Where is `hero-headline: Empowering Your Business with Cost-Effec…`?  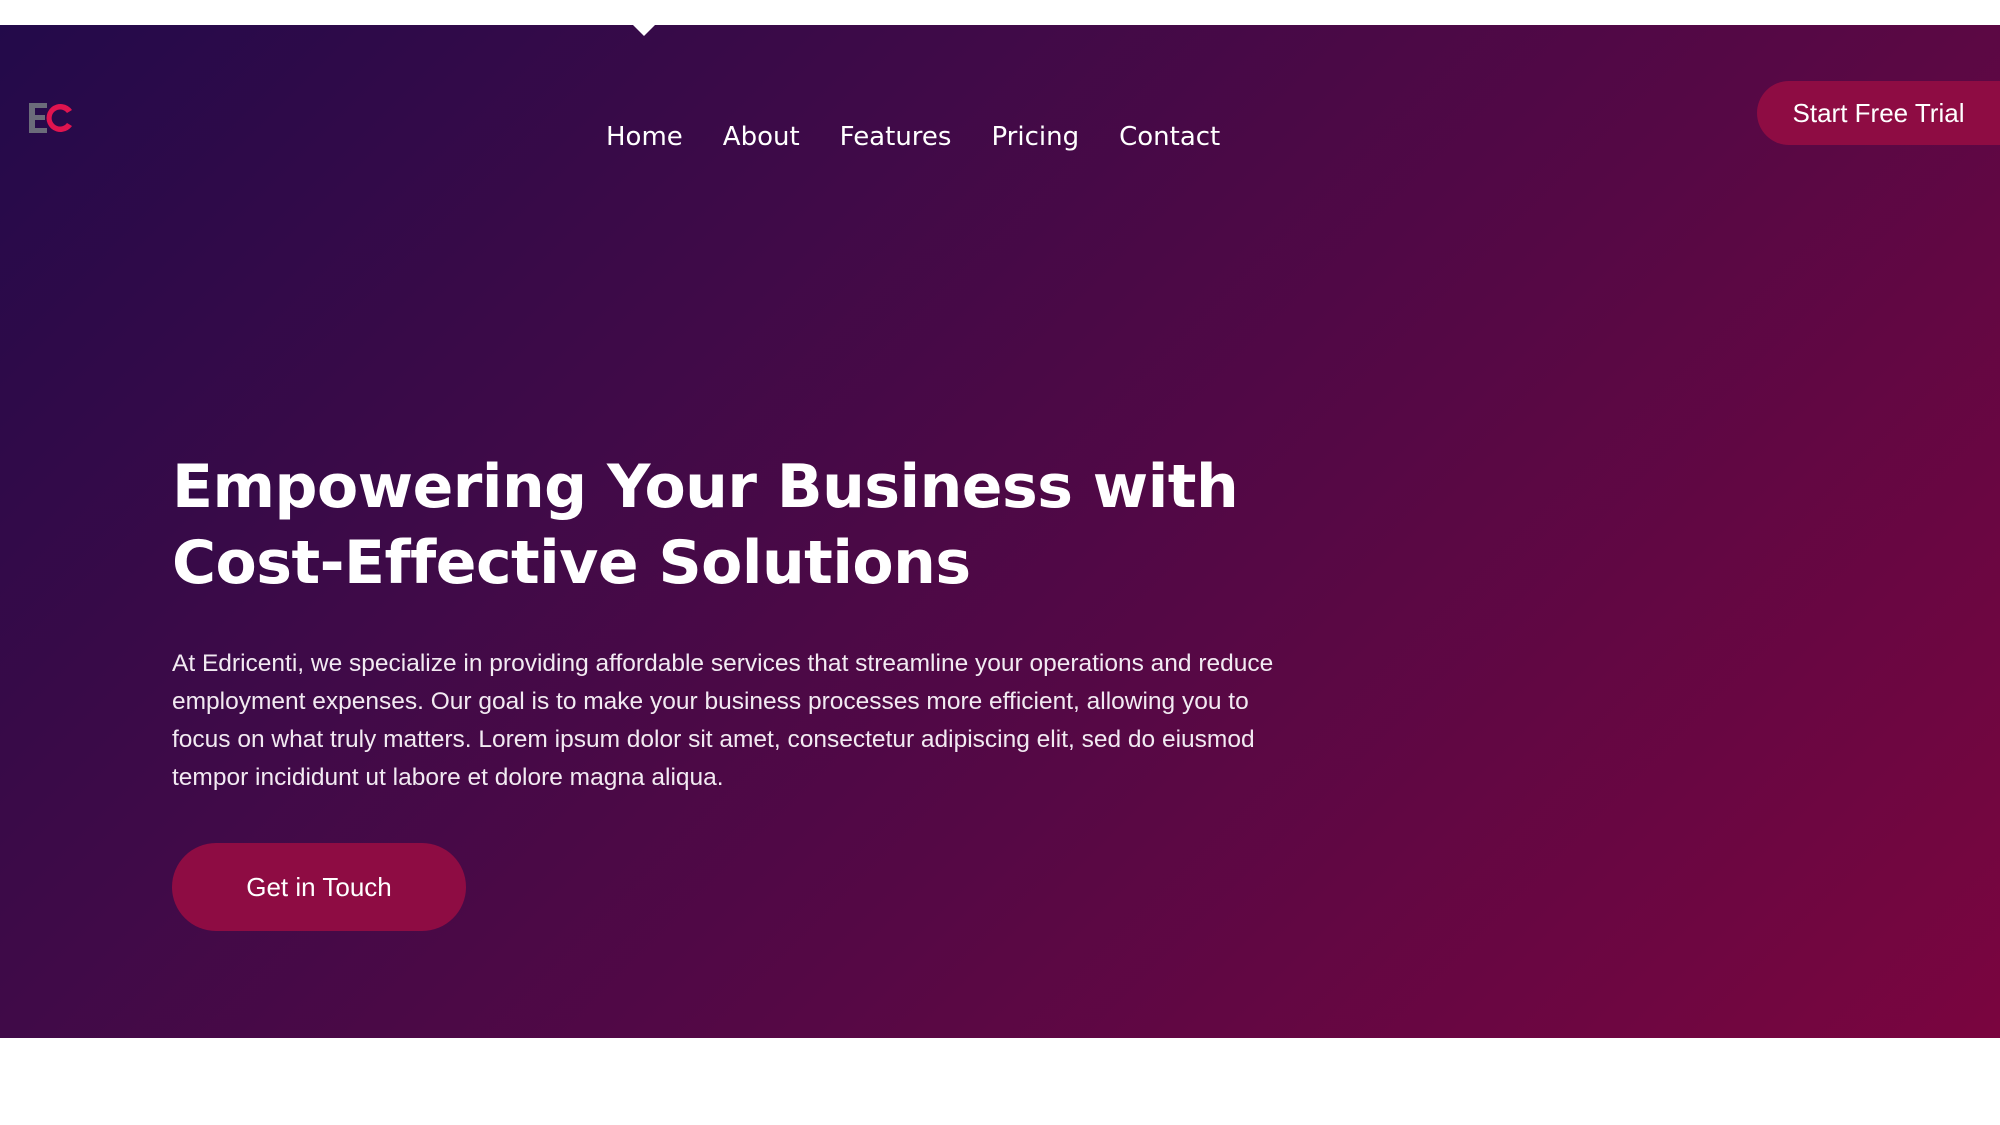
hero-headline: Empowering Your Business with Cost-Effec… is located at coordinates (722, 525).